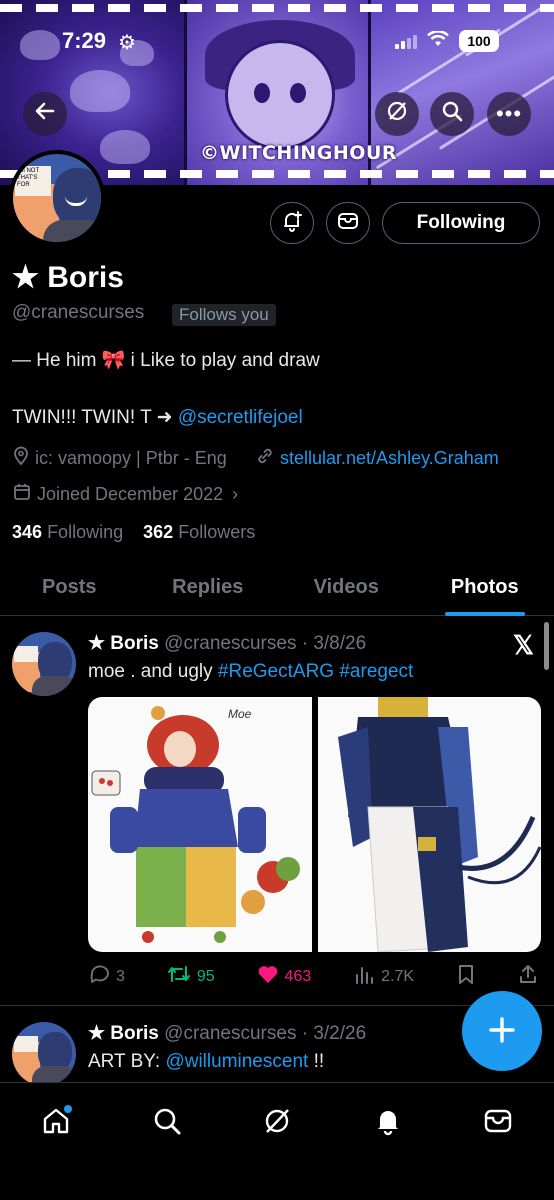 Image resolution: width=554 pixels, height=1200 pixels. Describe the element at coordinates (56, 1123) in the screenshot. I see `nav-home` at that location.